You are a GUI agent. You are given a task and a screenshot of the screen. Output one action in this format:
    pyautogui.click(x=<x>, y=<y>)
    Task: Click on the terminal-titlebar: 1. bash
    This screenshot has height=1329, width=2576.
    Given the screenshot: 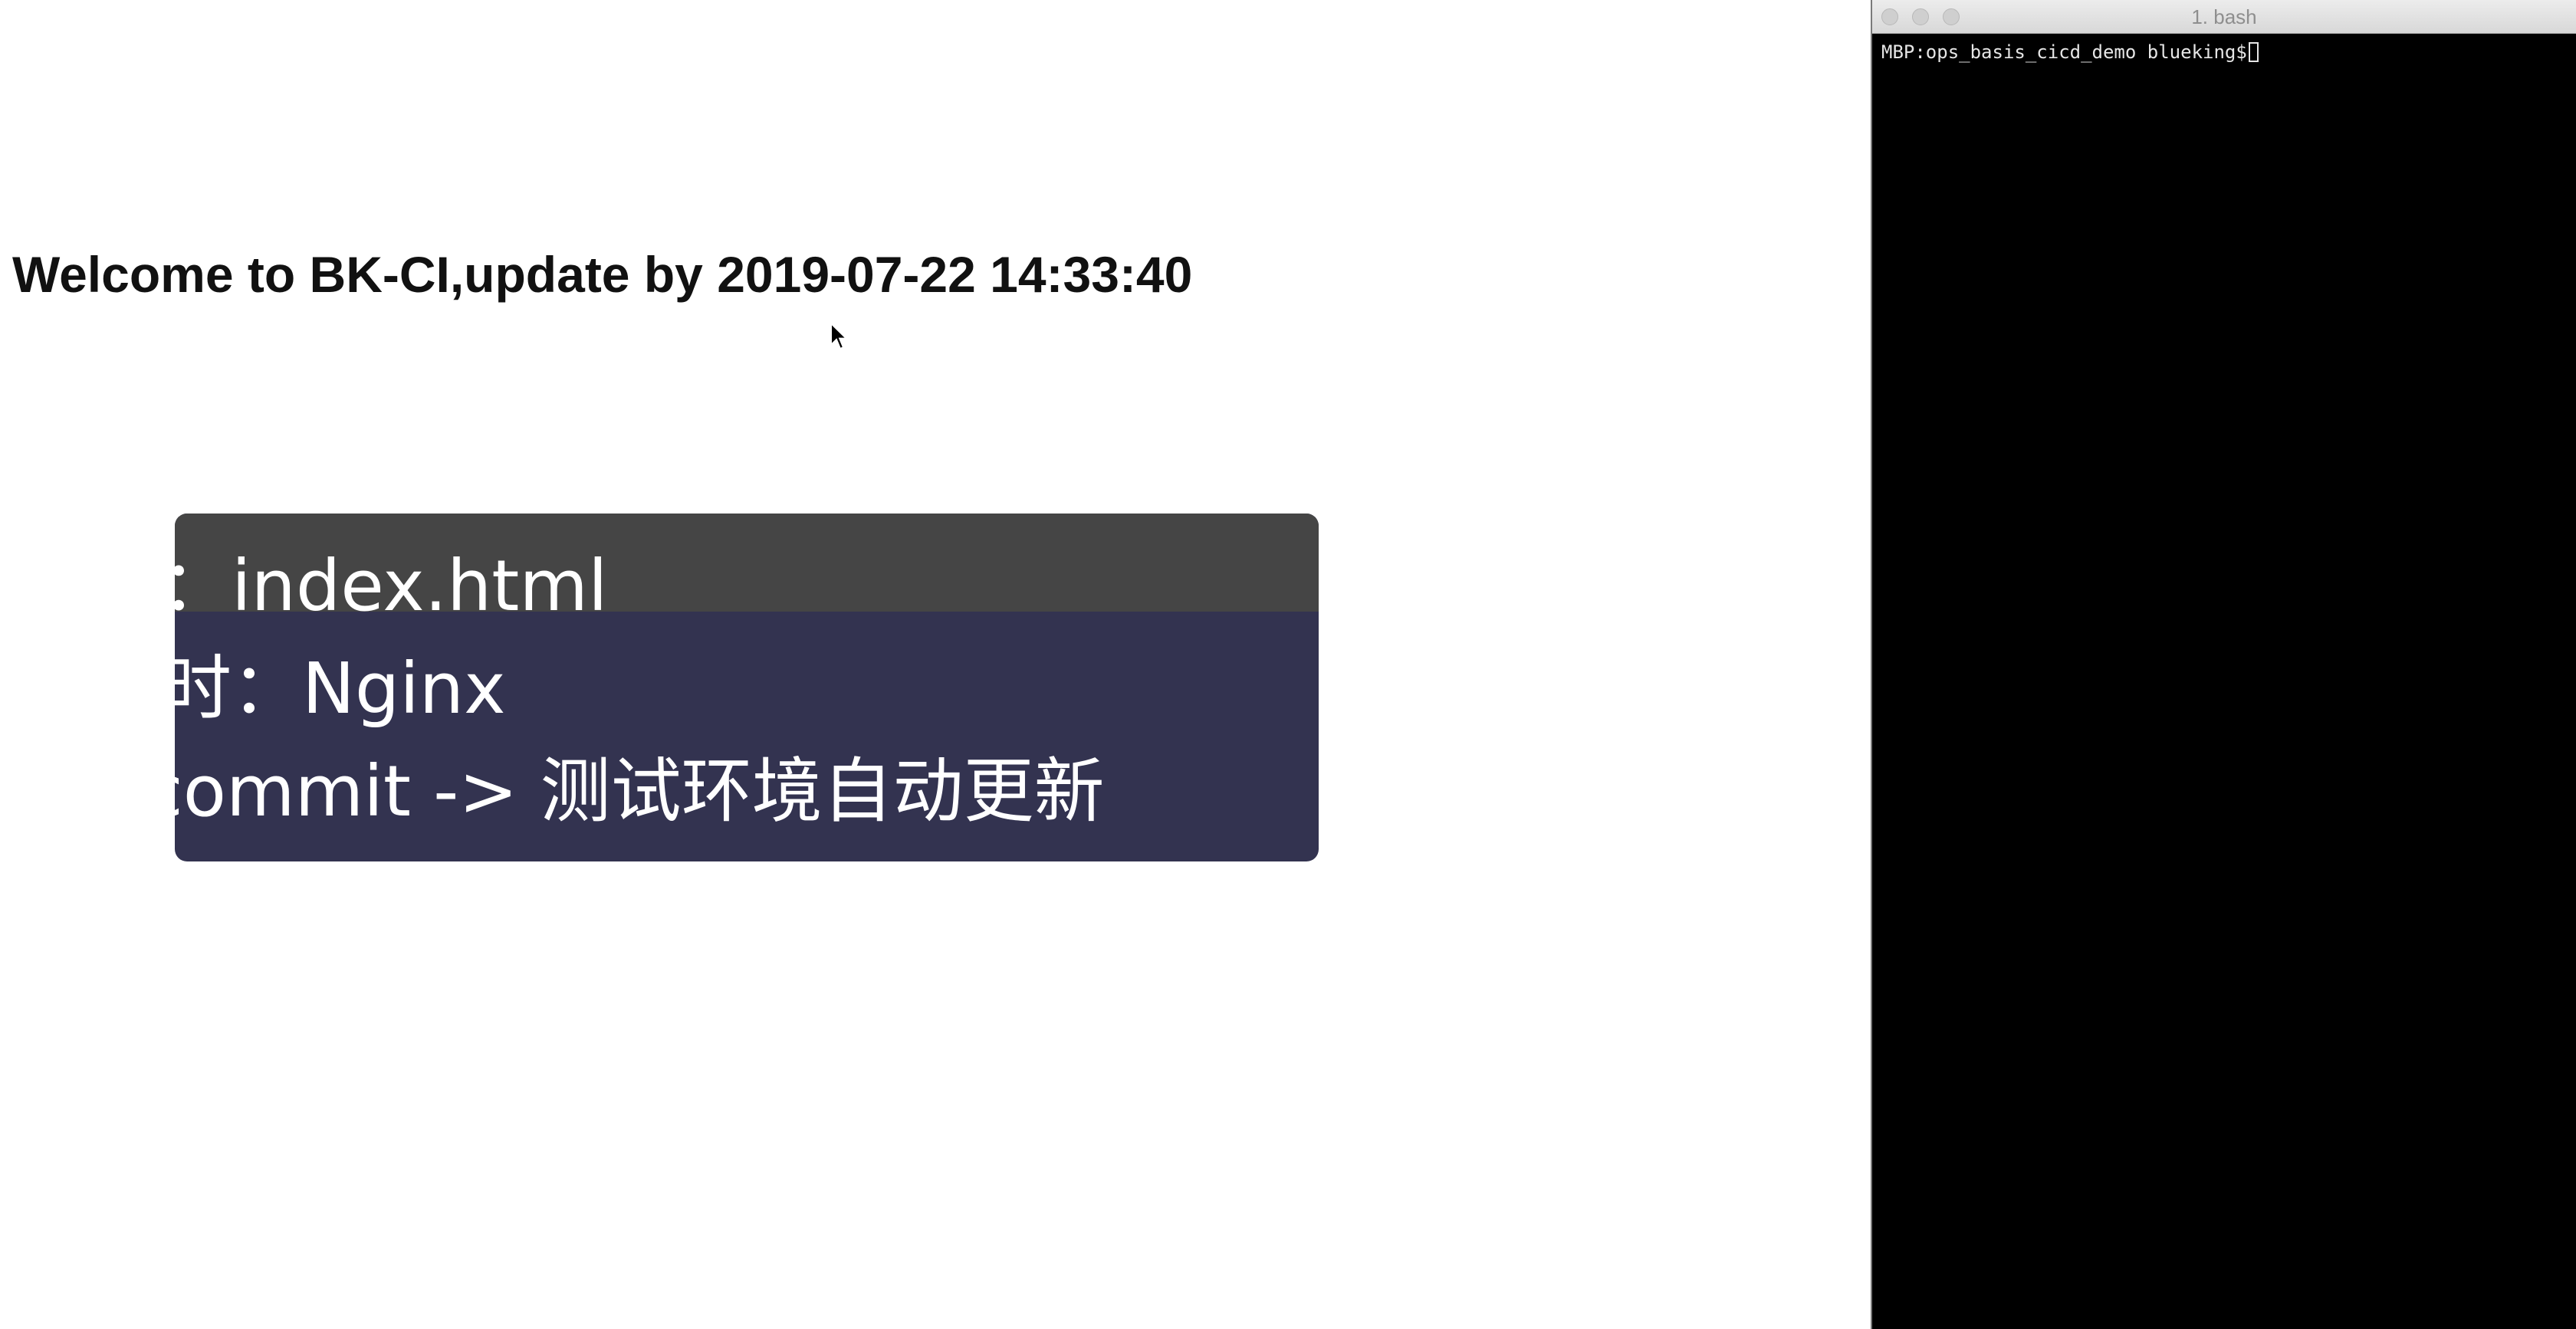 What is the action you would take?
    pyautogui.click(x=2224, y=17)
    